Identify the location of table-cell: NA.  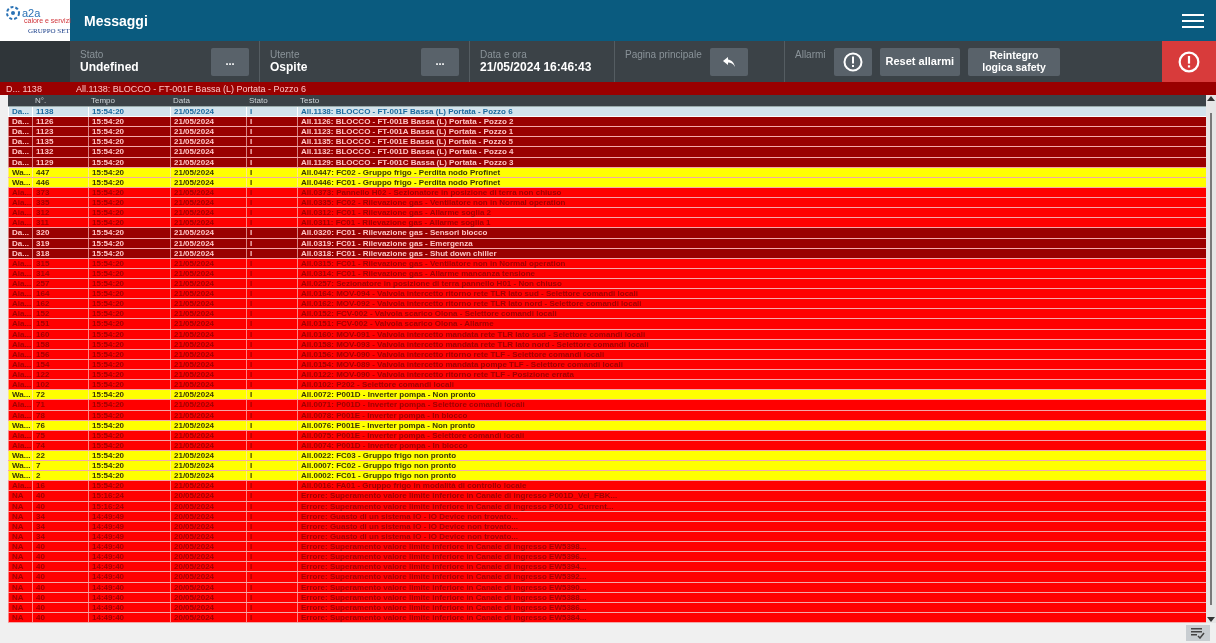
(20, 547).